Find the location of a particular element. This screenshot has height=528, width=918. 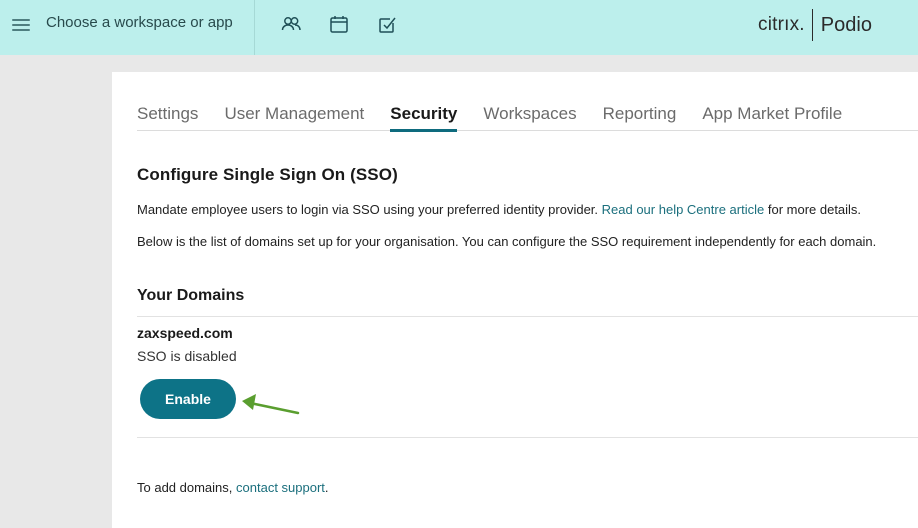

your-domains-title: Your Domains is located at coordinates (191, 295).